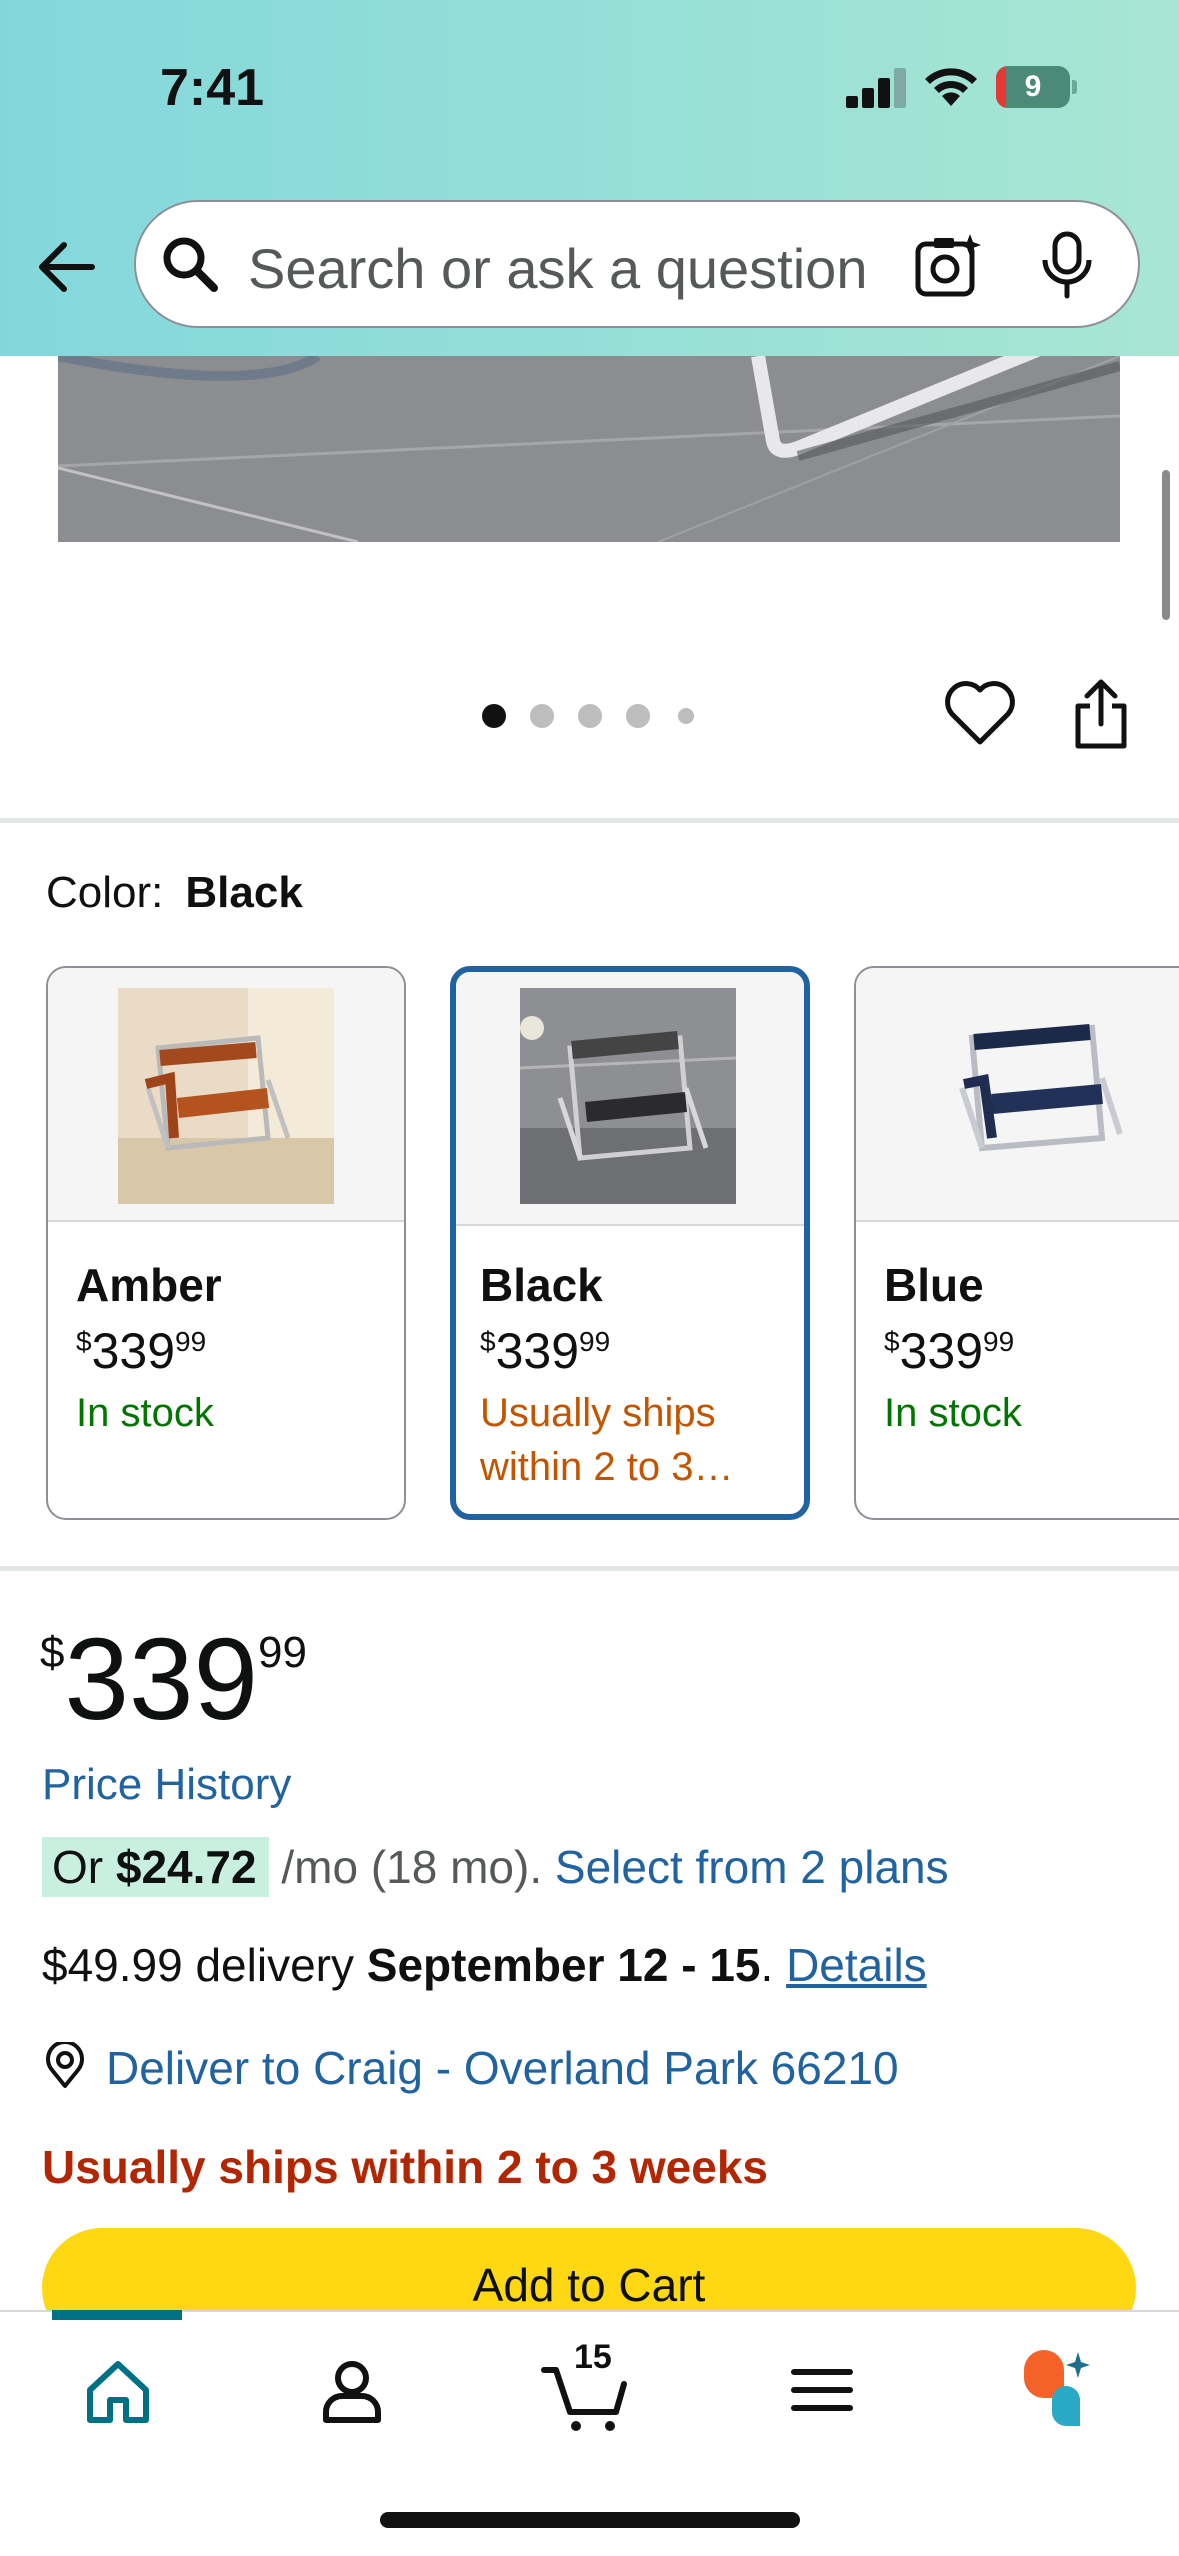  I want to click on delivery-details-link: Details, so click(856, 1965).